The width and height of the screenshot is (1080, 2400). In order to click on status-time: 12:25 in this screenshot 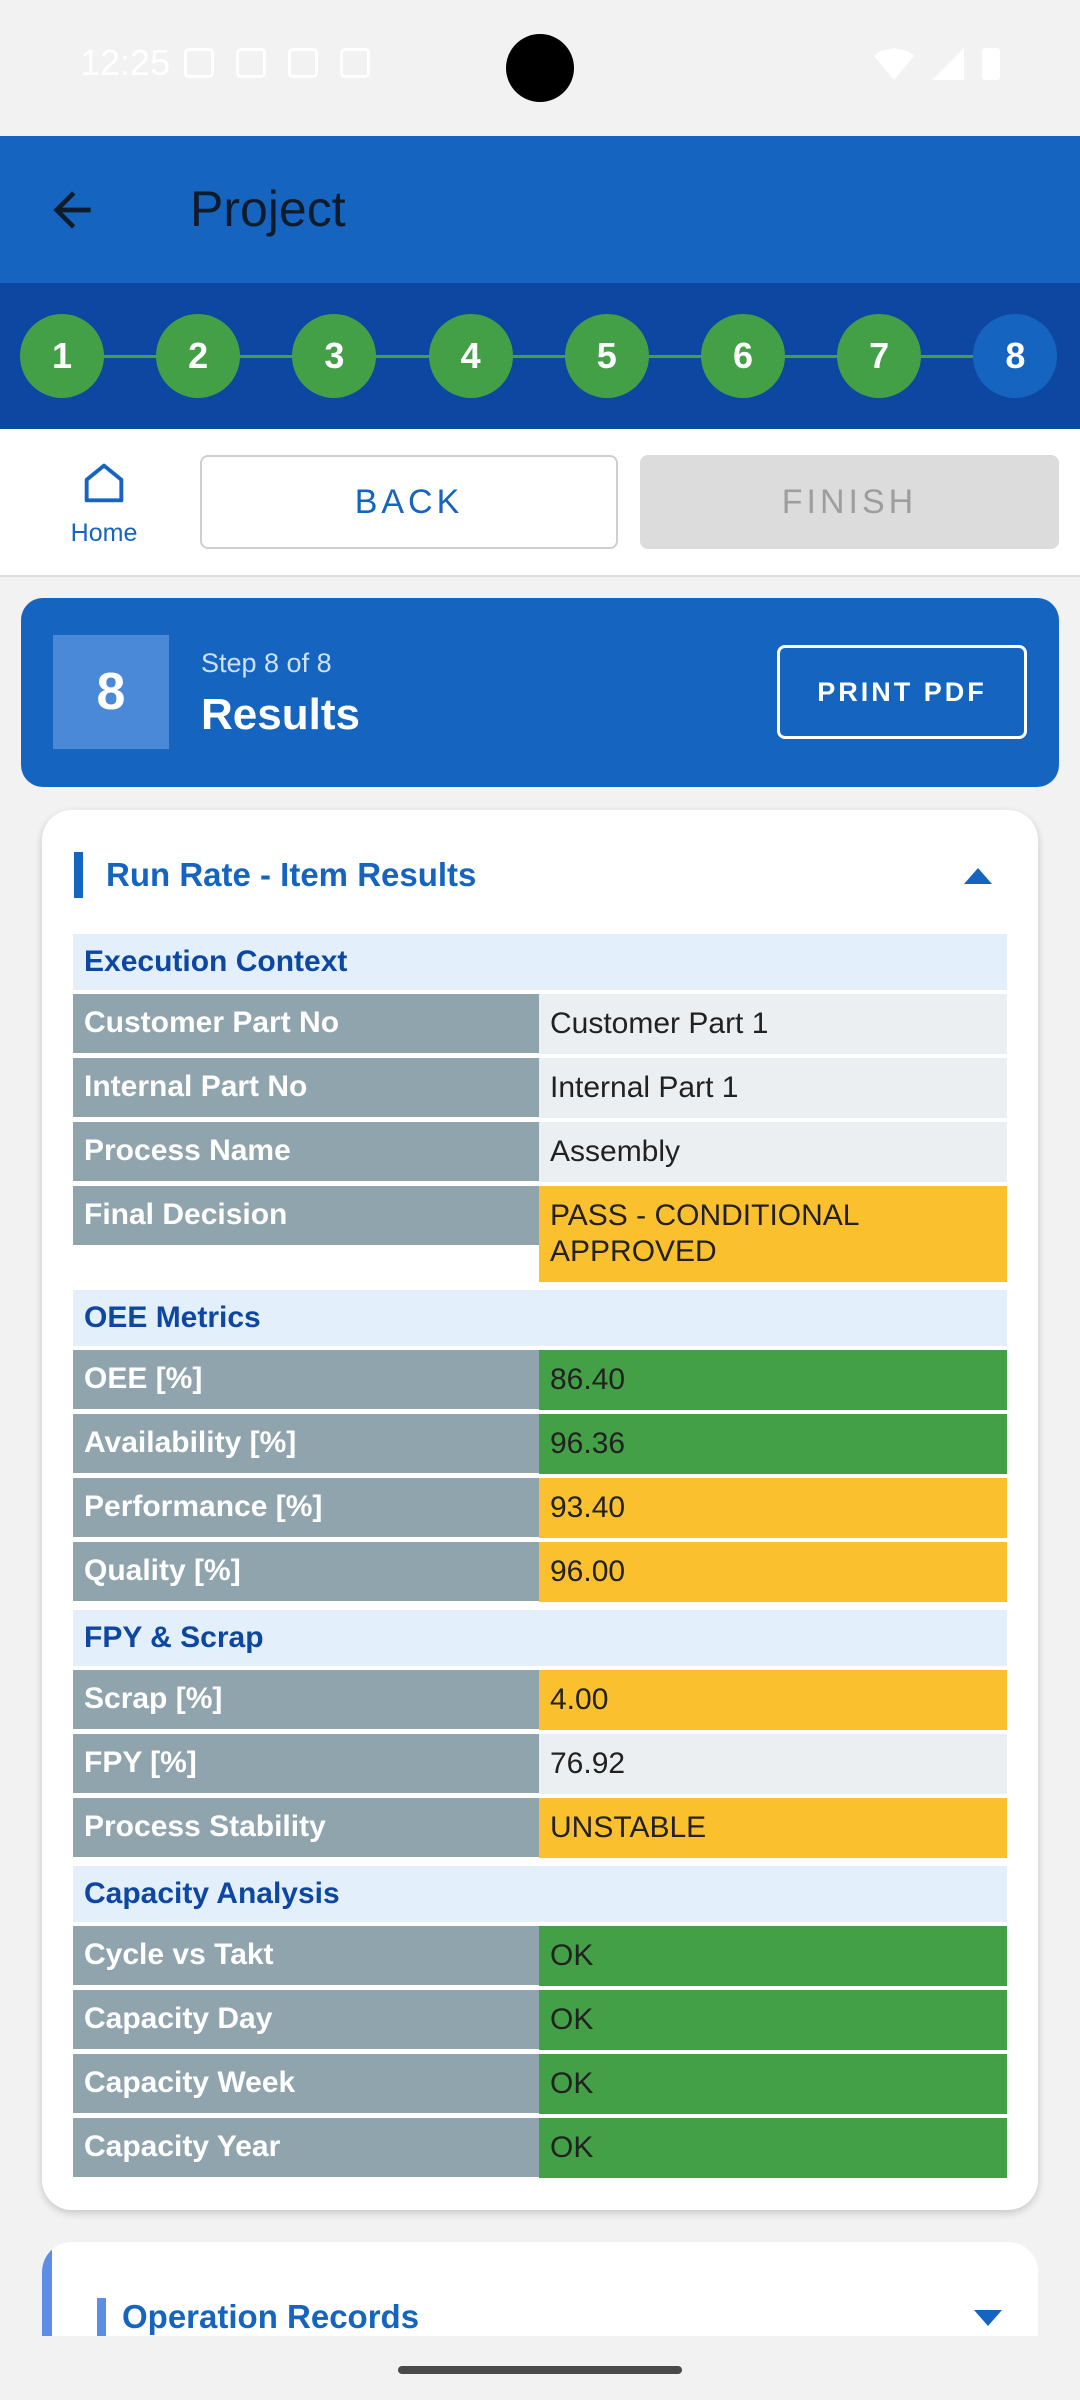, I will do `click(125, 62)`.